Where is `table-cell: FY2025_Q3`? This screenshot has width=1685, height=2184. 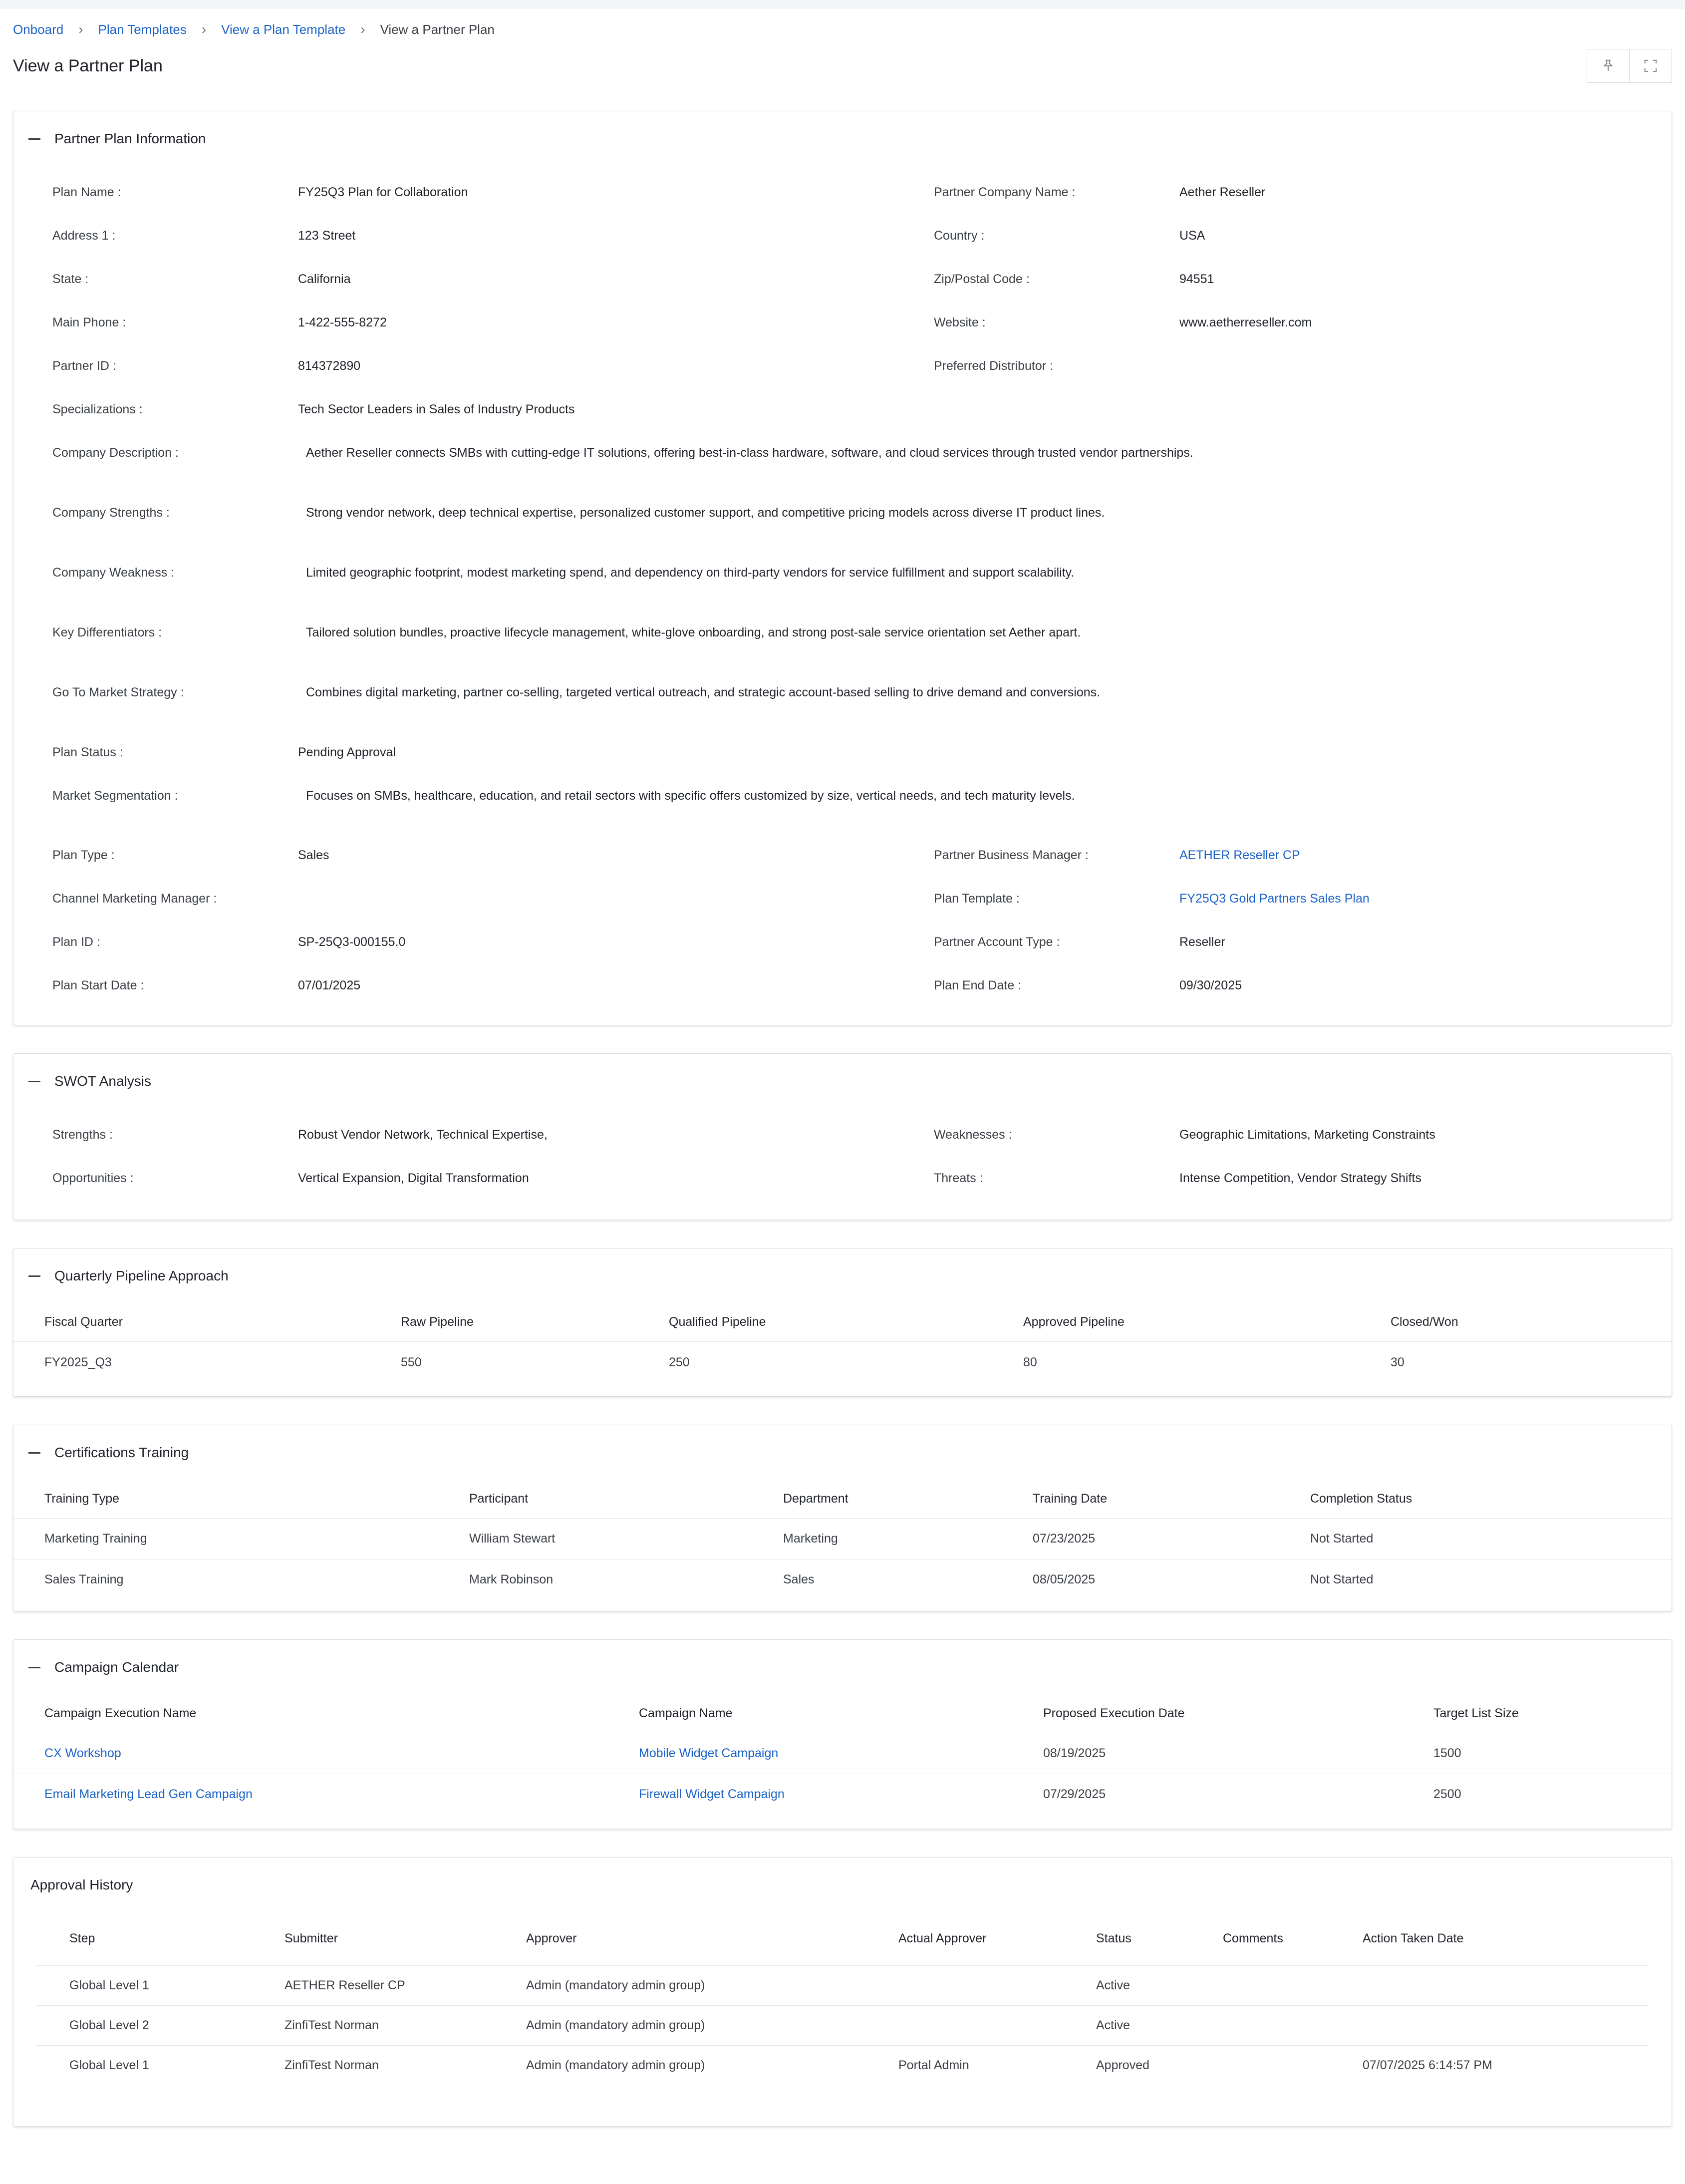
table-cell: FY2025_Q3 is located at coordinates (206, 1362).